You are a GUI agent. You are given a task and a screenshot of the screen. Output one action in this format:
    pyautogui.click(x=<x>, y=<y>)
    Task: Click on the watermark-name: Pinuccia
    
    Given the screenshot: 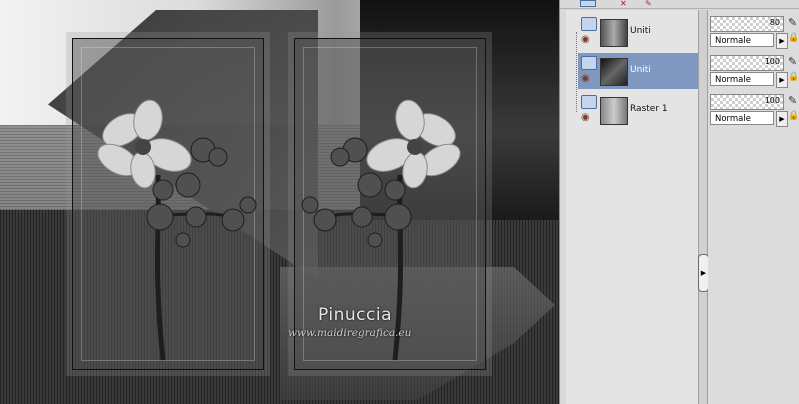 What is the action you would take?
    pyautogui.click(x=355, y=315)
    